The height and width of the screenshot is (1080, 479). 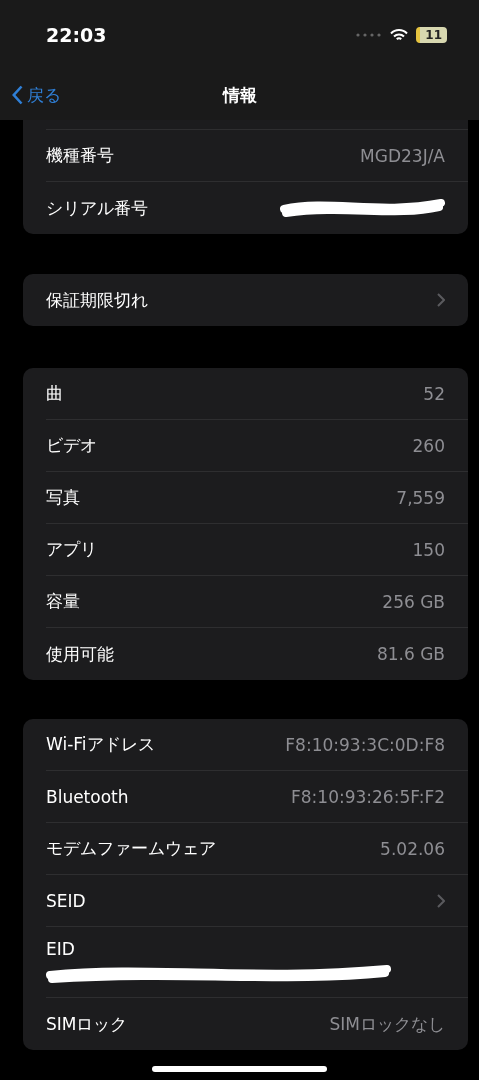 What do you see at coordinates (54, 393) in the screenshot?
I see `row-label: 曲` at bounding box center [54, 393].